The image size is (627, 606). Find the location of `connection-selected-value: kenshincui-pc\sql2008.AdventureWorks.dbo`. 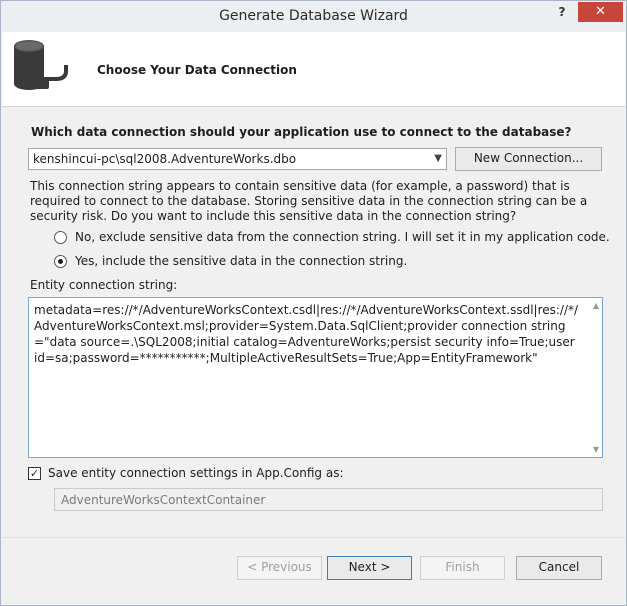

connection-selected-value: kenshincui-pc\sql2008.AdventureWorks.dbo is located at coordinates (165, 159).